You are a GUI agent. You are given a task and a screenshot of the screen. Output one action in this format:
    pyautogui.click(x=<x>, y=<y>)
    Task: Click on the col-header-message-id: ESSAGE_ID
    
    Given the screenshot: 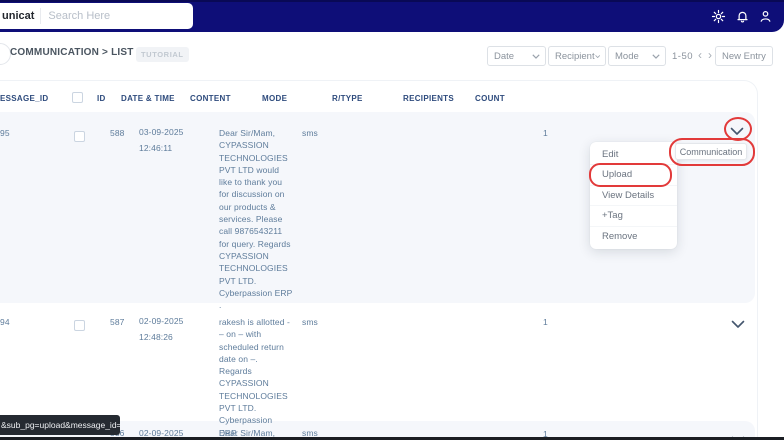 What is the action you would take?
    pyautogui.click(x=24, y=98)
    